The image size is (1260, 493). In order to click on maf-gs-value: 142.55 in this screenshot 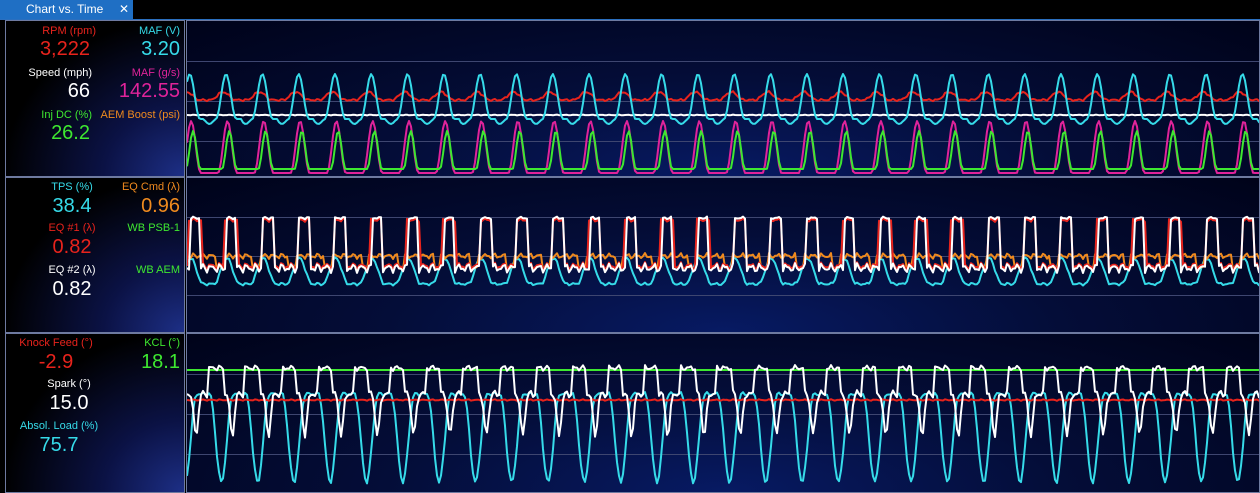, I will do `click(149, 91)`.